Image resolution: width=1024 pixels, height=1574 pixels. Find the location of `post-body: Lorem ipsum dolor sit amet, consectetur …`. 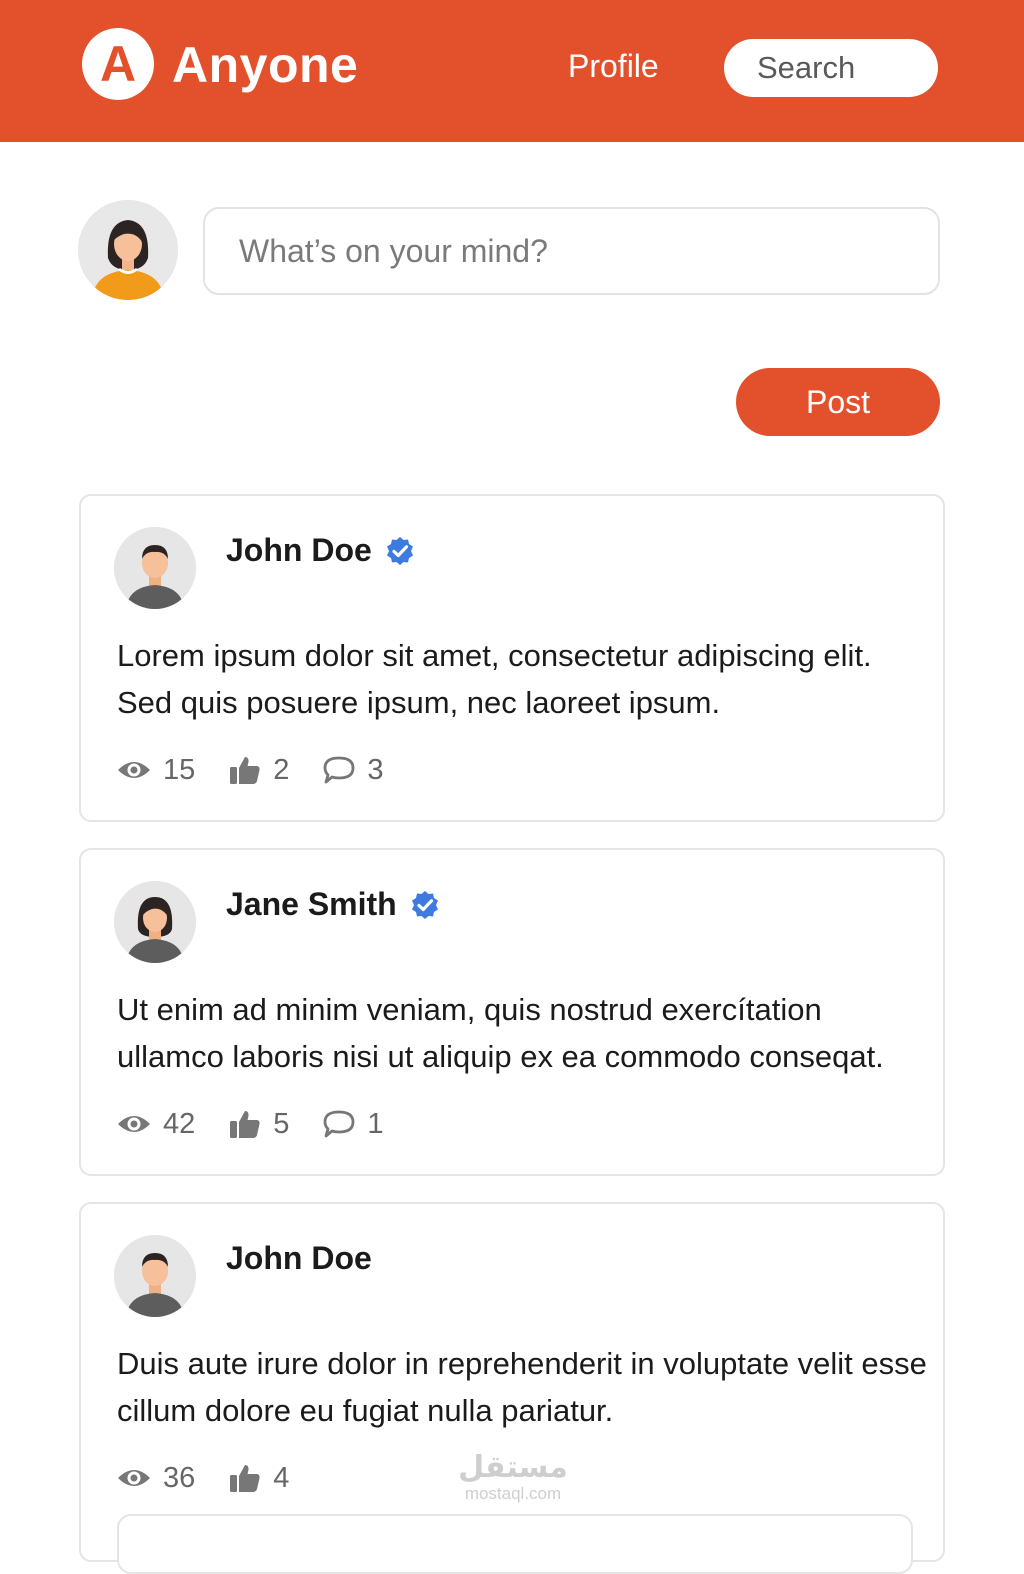

post-body: Lorem ipsum dolor sit amet, consectetur … is located at coordinates (494, 679).